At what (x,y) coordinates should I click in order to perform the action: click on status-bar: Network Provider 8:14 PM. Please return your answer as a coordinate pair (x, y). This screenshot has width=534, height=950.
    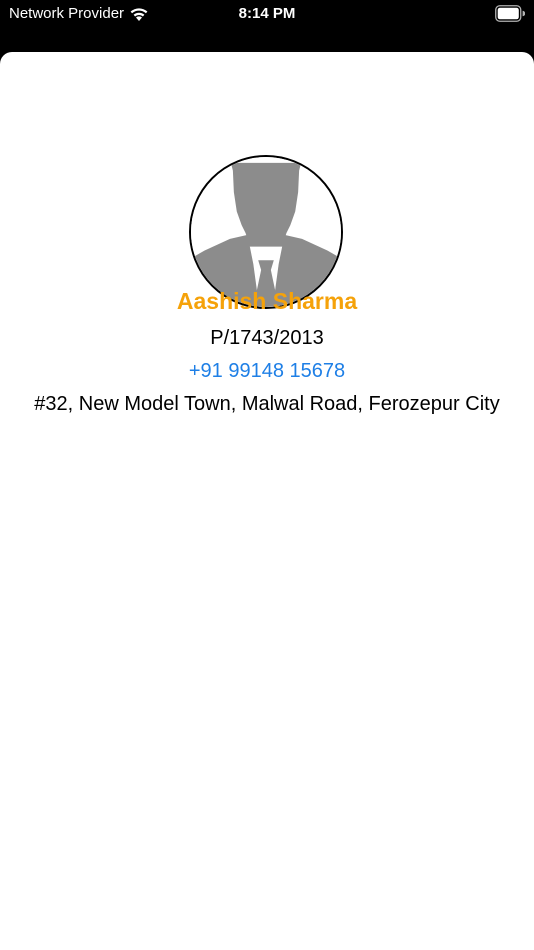
    Looking at the image, I should click on (267, 15).